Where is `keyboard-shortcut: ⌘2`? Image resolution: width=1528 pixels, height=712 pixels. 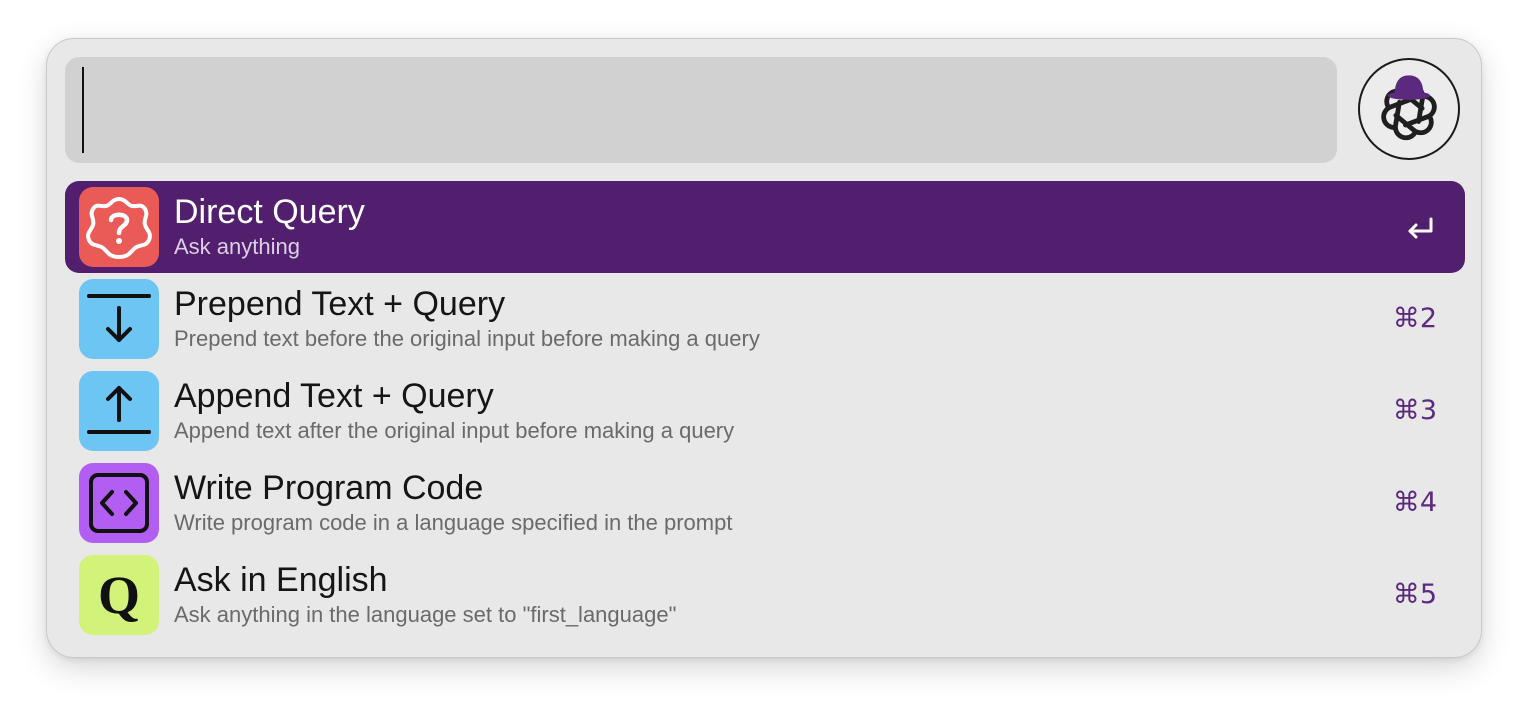
keyboard-shortcut: ⌘2 is located at coordinates (1414, 318).